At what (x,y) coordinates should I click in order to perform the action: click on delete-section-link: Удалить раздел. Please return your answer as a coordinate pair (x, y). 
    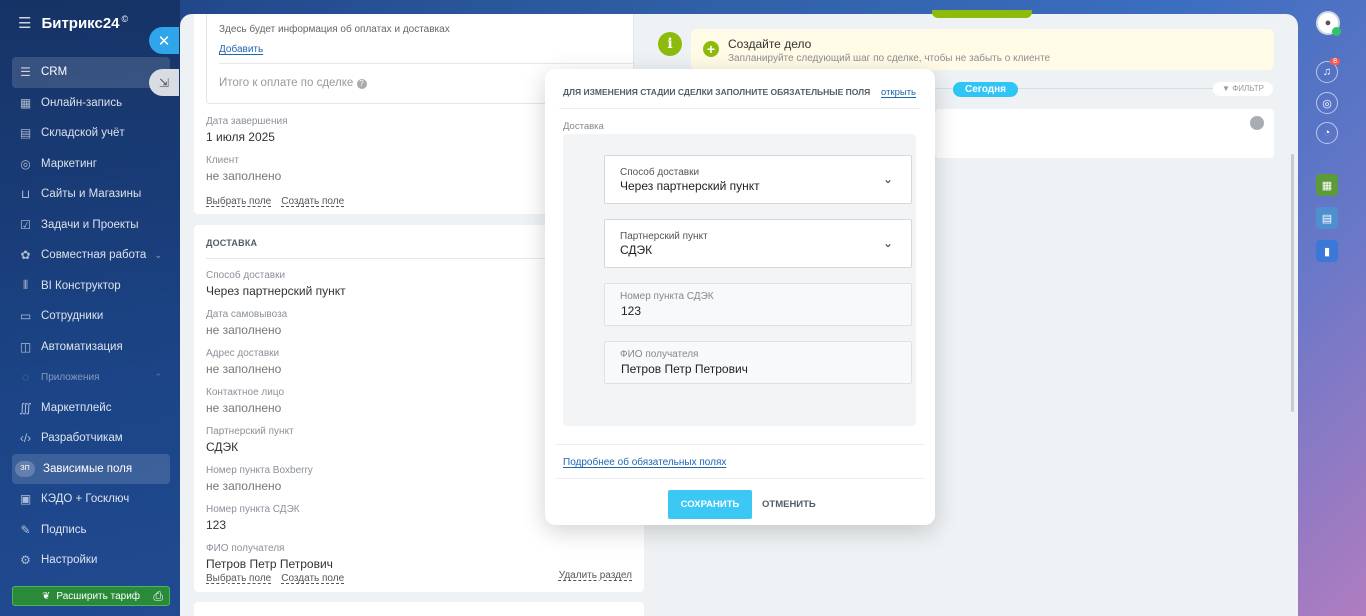
    Looking at the image, I should click on (595, 575).